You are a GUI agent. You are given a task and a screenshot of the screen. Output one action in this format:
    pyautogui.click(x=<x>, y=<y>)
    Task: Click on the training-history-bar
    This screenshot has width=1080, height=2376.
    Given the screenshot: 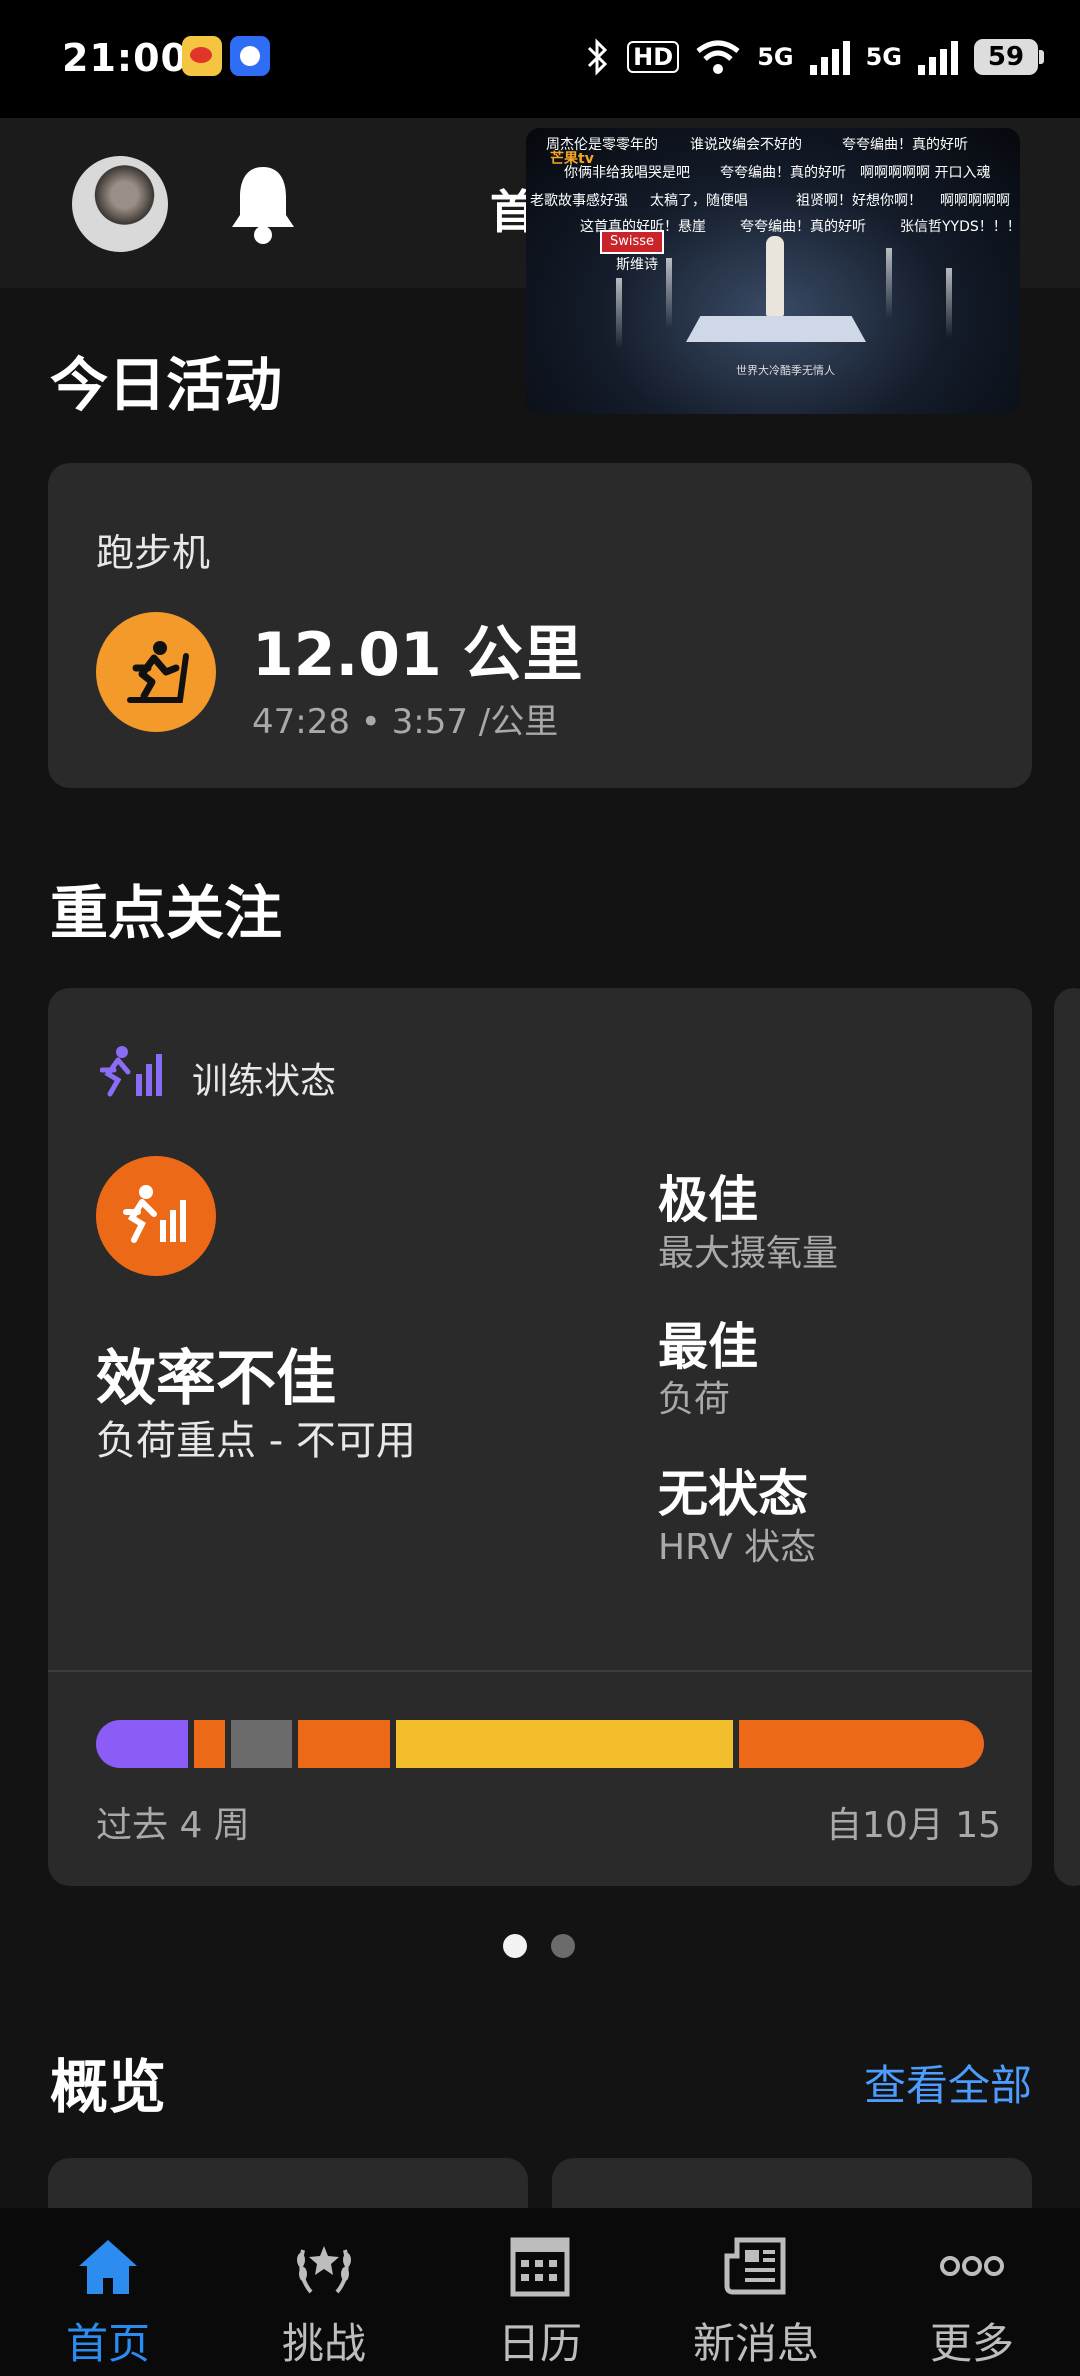 What is the action you would take?
    pyautogui.click(x=540, y=1744)
    